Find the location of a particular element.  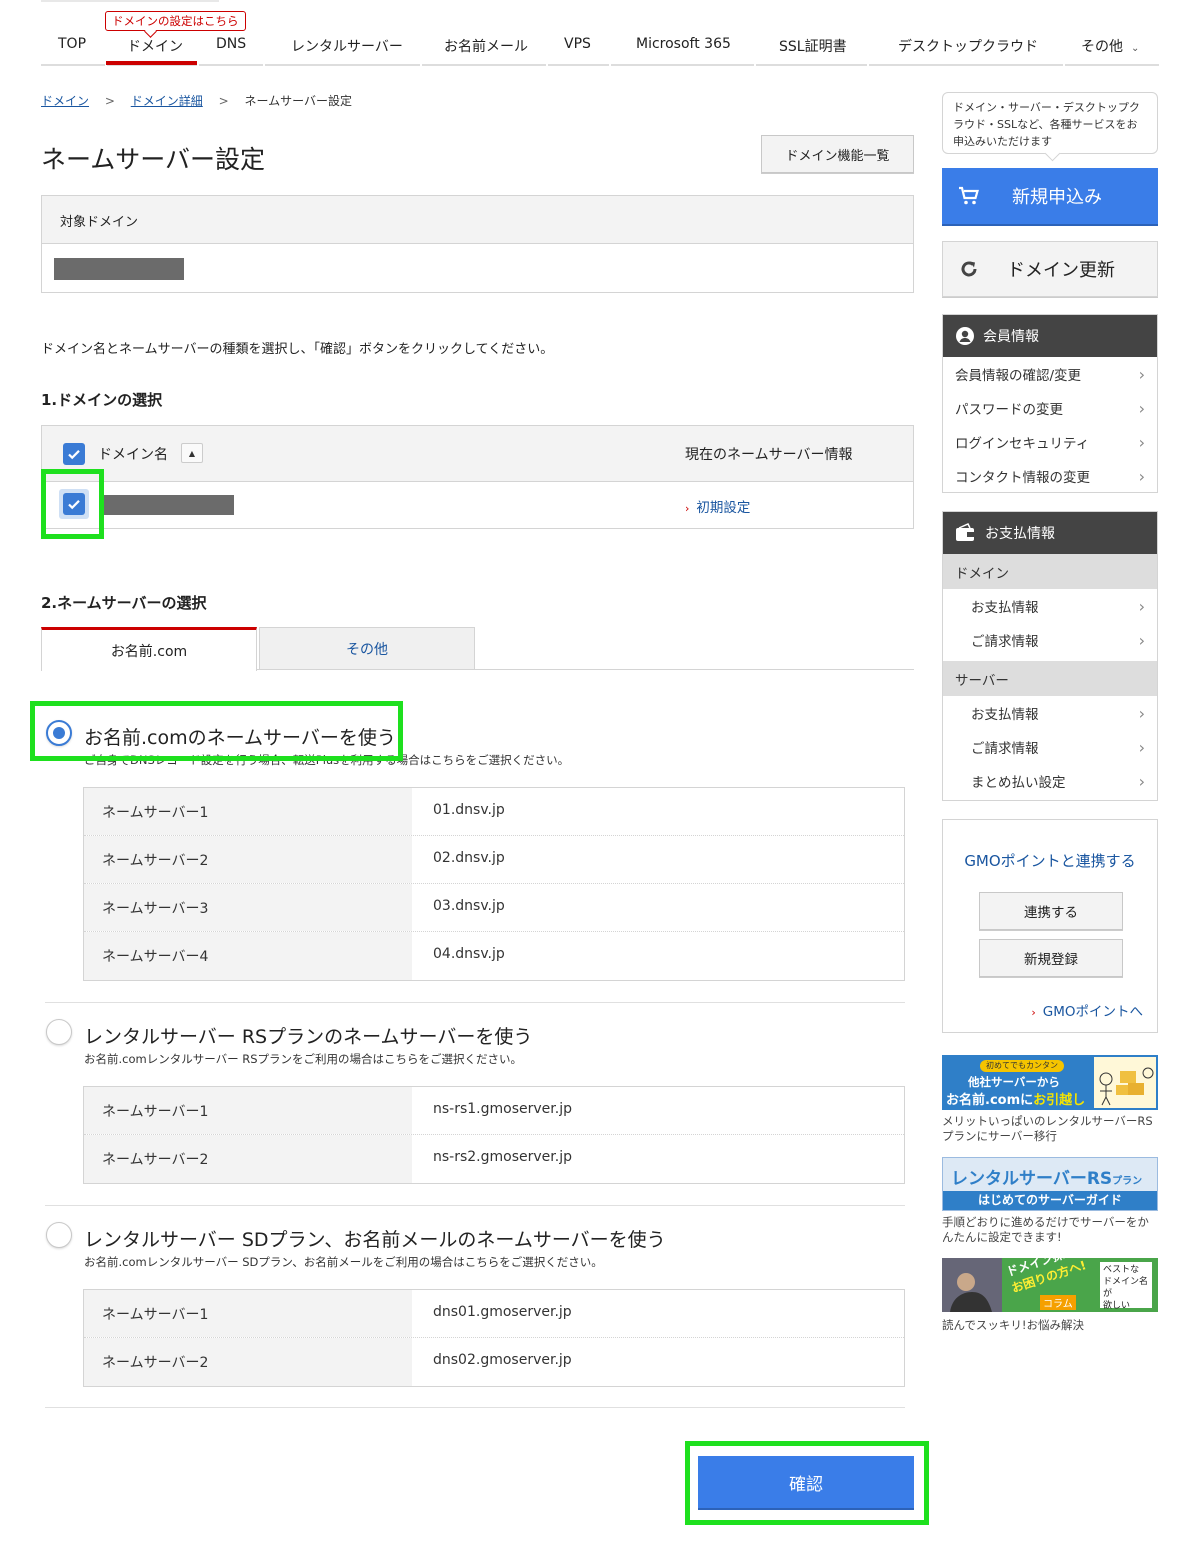

highlight-confirm-button is located at coordinates (807, 1483).